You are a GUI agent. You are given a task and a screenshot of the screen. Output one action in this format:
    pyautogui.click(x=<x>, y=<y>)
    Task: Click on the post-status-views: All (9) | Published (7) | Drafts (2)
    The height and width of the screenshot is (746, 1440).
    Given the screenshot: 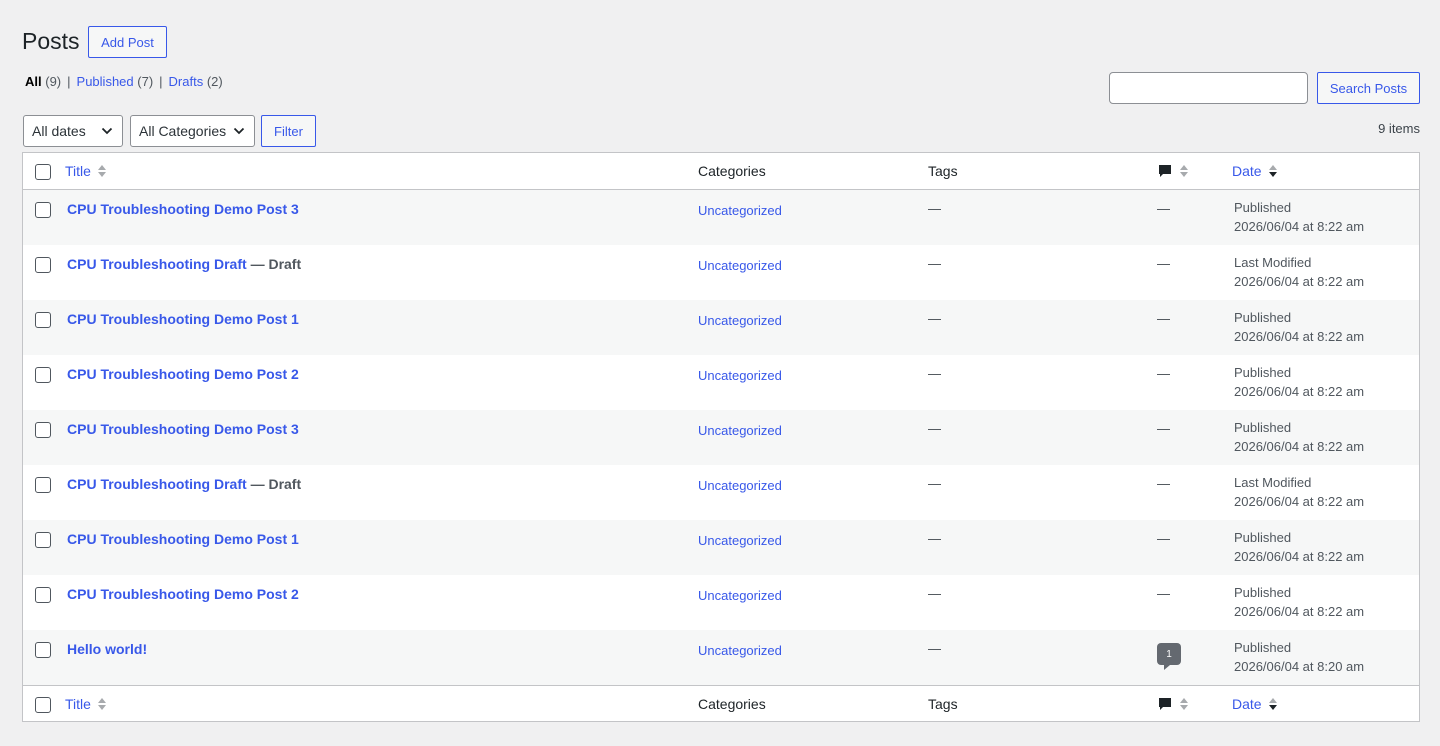 What is the action you would take?
    pyautogui.click(x=124, y=82)
    